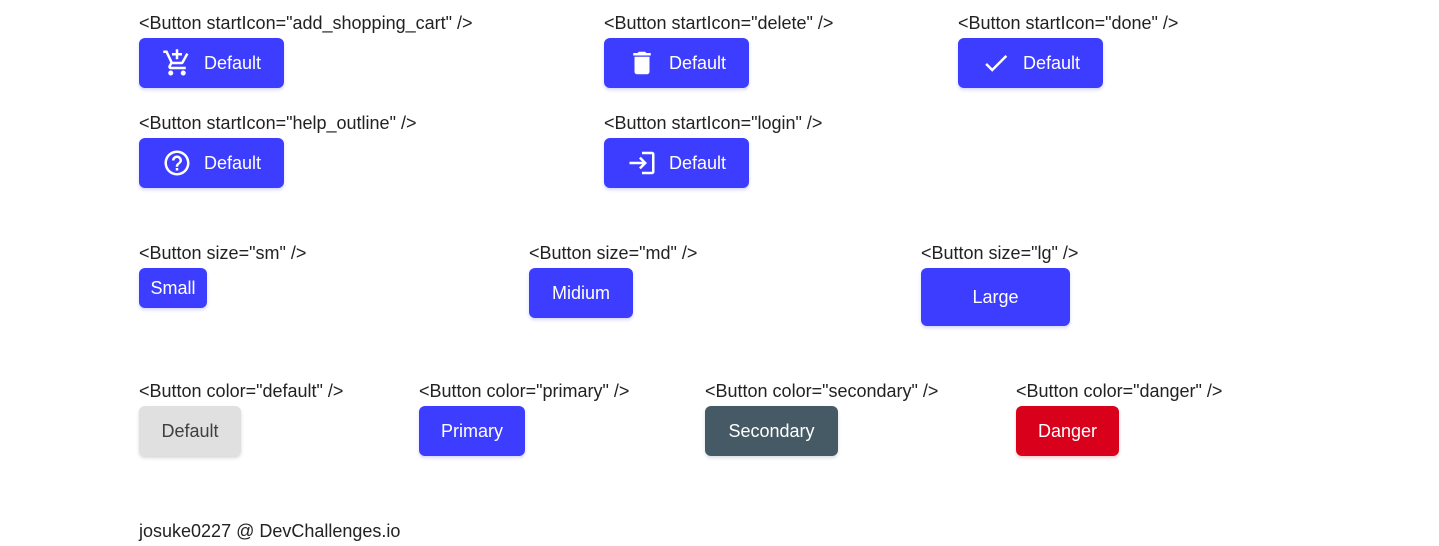 This screenshot has width=1439, height=546. I want to click on danger-button: Danger, so click(1067, 431).